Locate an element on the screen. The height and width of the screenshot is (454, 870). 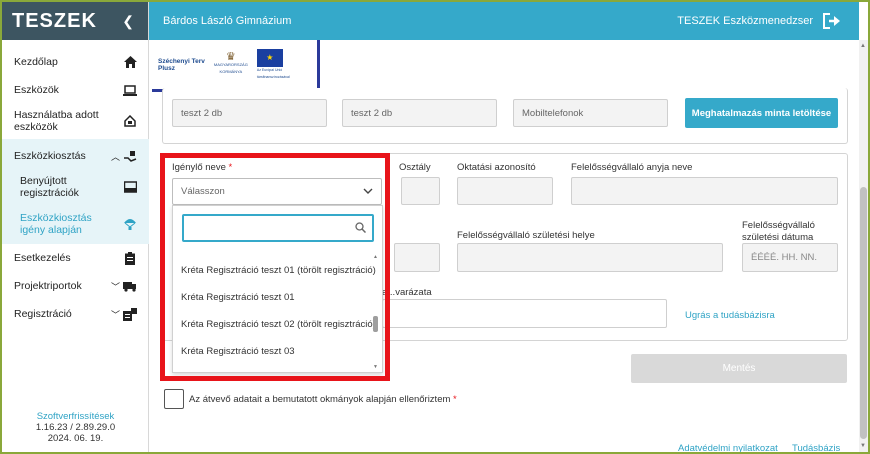
distribution-icon is located at coordinates (130, 156).